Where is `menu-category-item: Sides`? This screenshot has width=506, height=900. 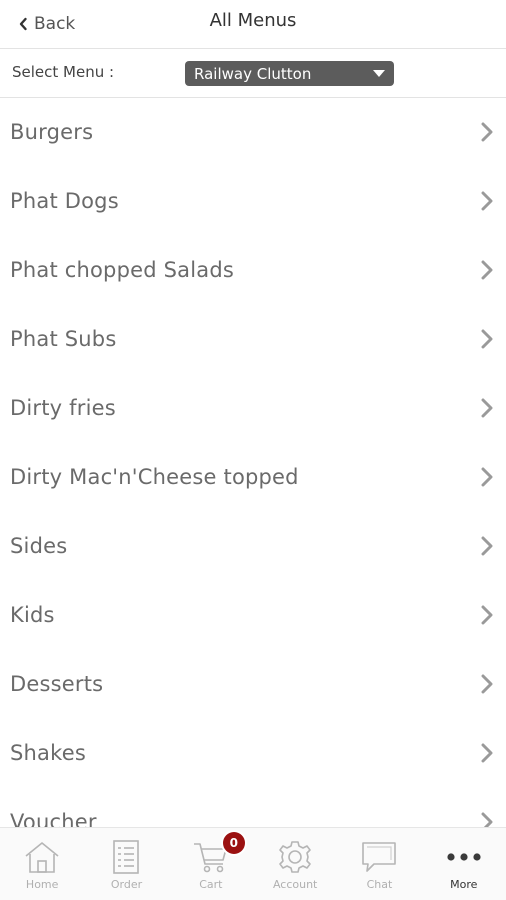 menu-category-item: Sides is located at coordinates (253, 546).